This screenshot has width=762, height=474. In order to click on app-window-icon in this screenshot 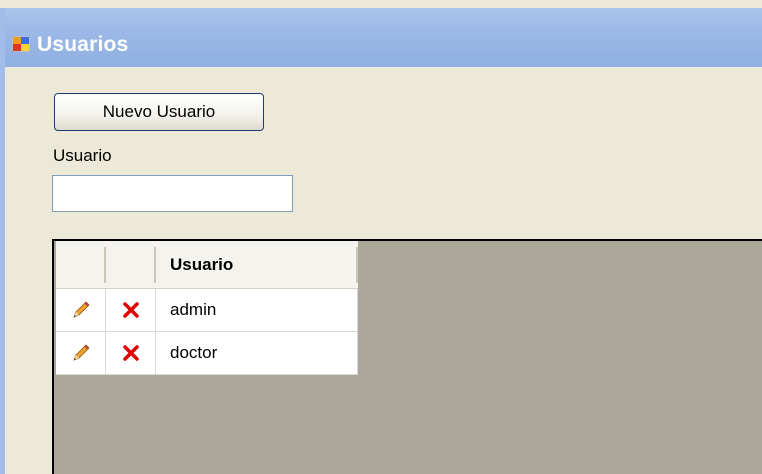, I will do `click(21, 44)`.